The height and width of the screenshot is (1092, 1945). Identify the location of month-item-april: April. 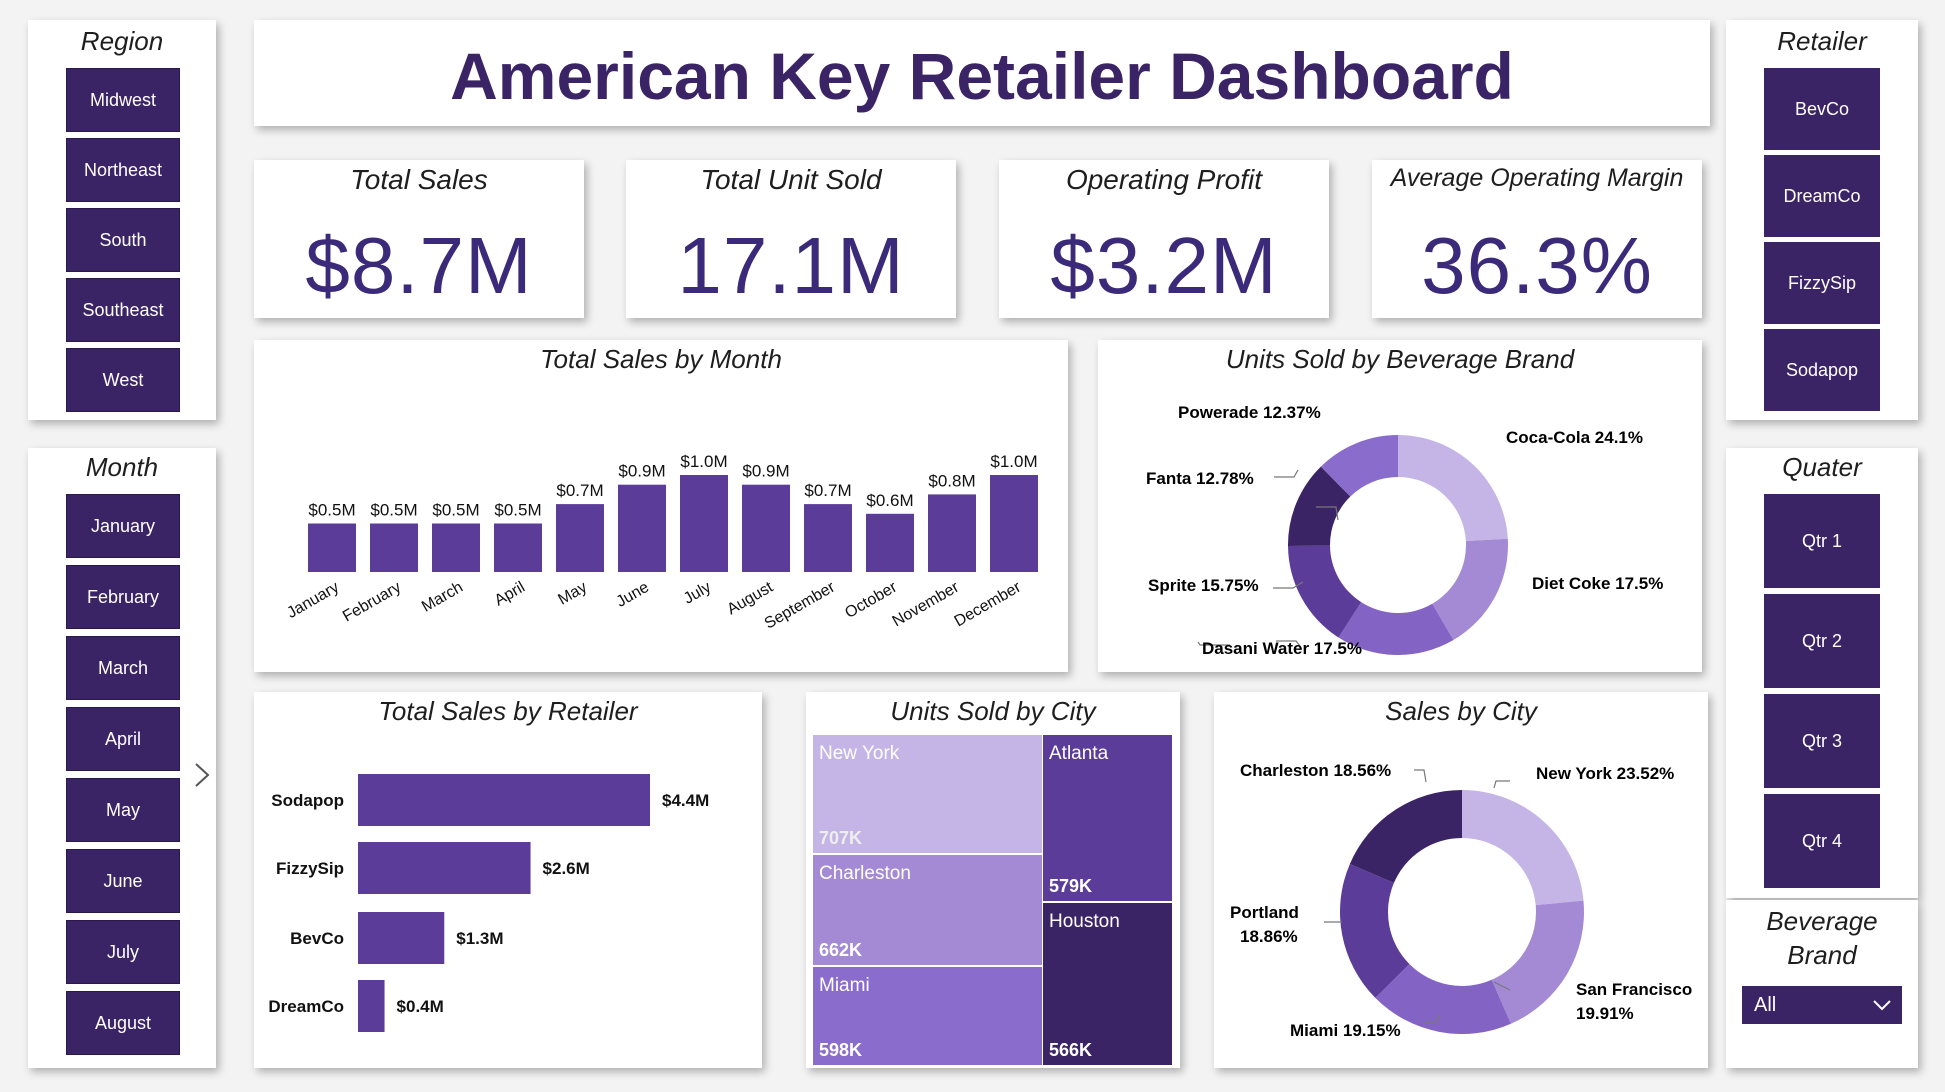
(123, 739).